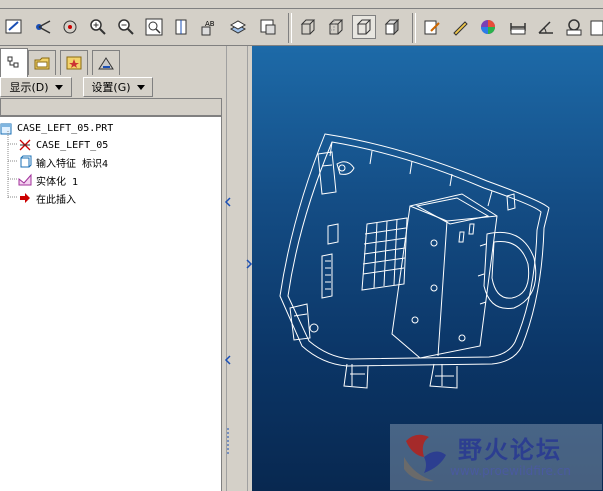  Describe the element at coordinates (444, 276) in the screenshot. I see `inner-box` at that location.